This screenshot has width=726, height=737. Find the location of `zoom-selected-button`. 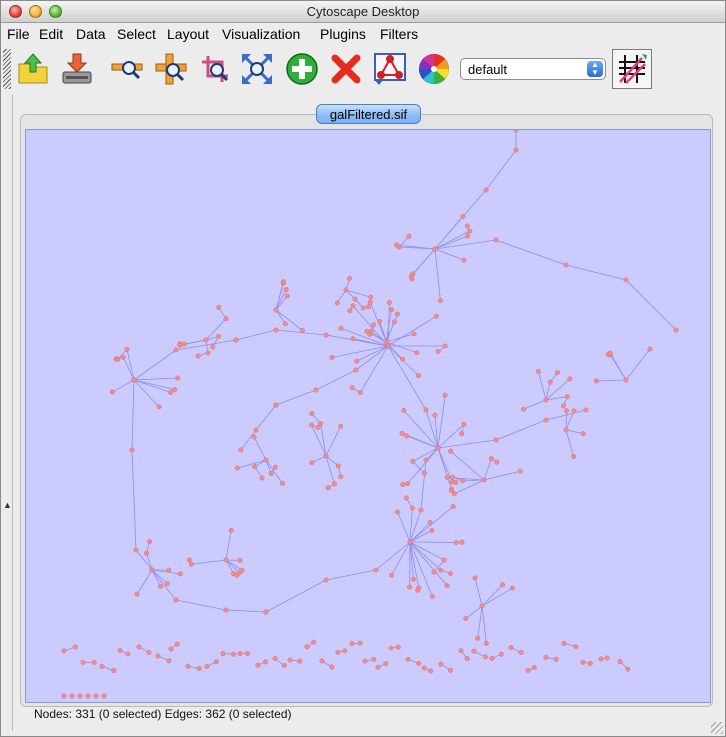

zoom-selected-button is located at coordinates (215, 69).